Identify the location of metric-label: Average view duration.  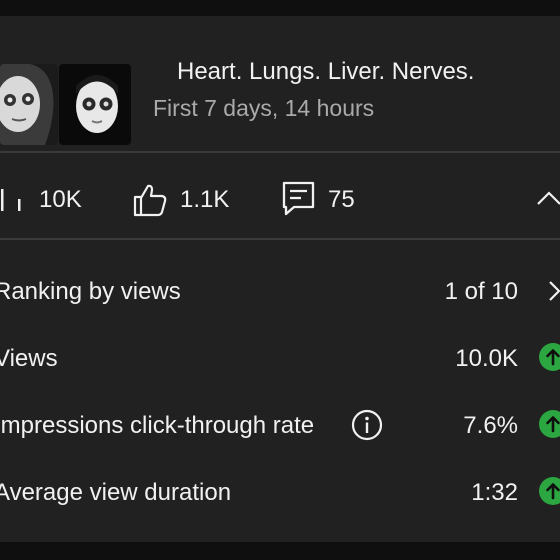
(116, 492).